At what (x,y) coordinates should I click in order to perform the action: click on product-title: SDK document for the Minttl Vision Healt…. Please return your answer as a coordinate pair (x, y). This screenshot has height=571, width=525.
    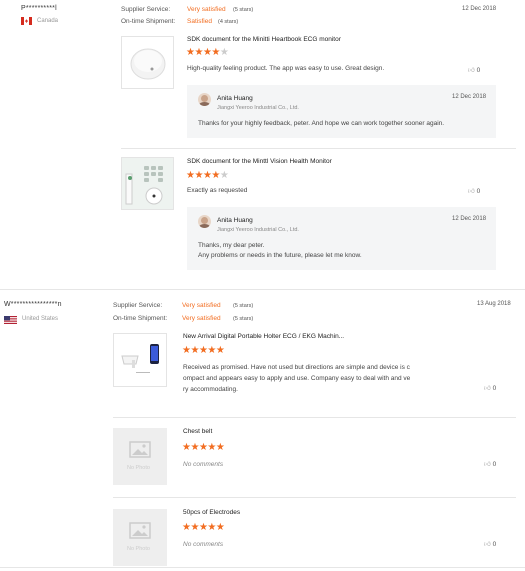
    Looking at the image, I should click on (259, 161).